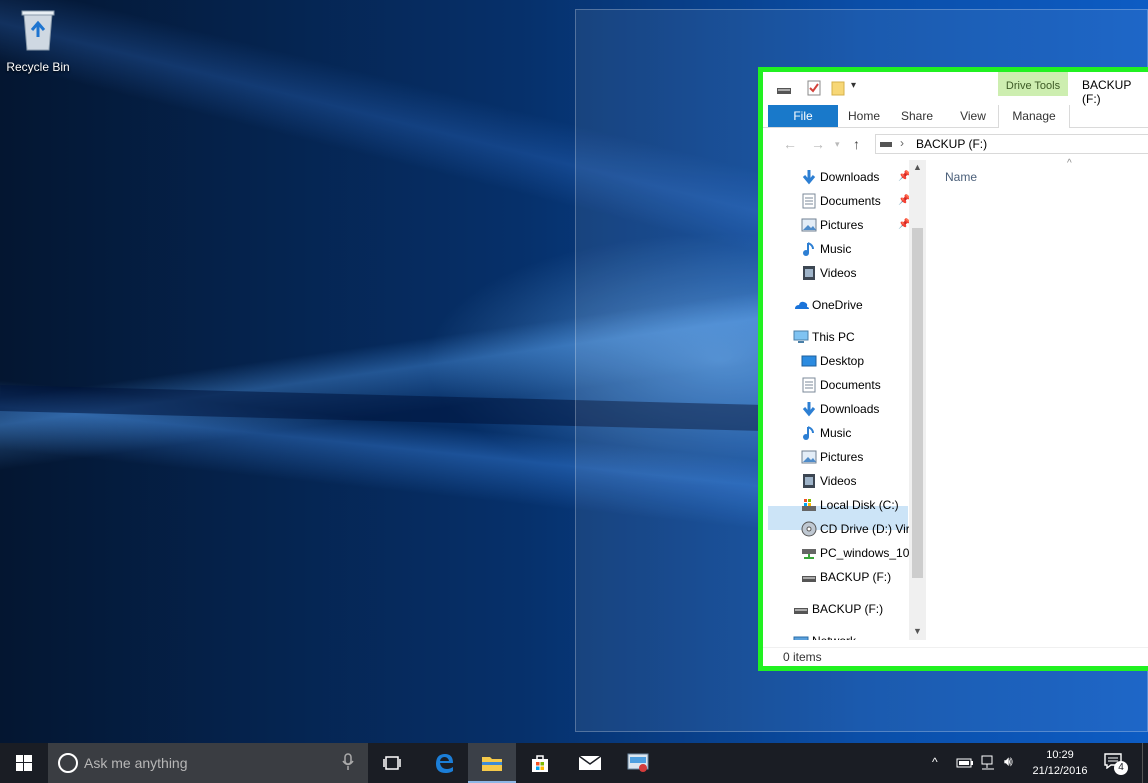 The image size is (1148, 783). I want to click on status-bar: 0 items, so click(955, 656).